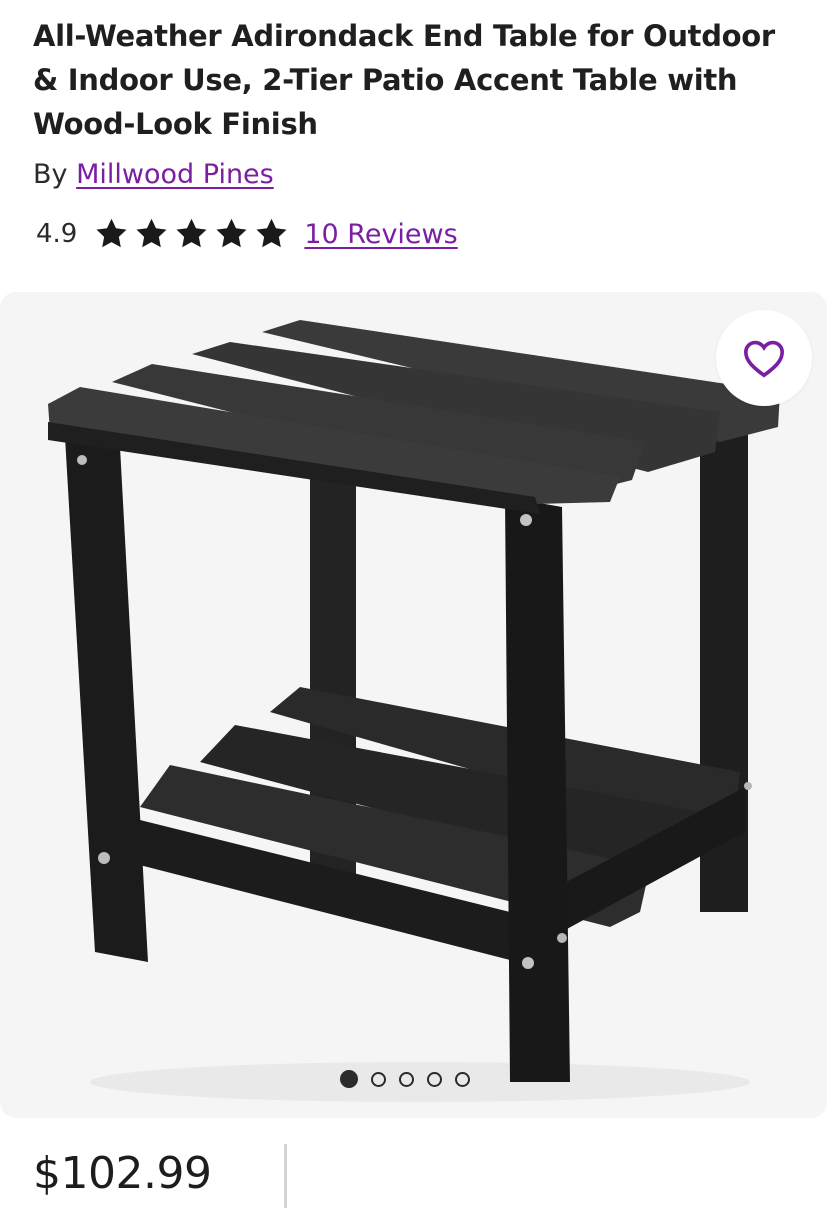 The image size is (827, 1211). I want to click on heart-outline-icon, so click(764, 359).